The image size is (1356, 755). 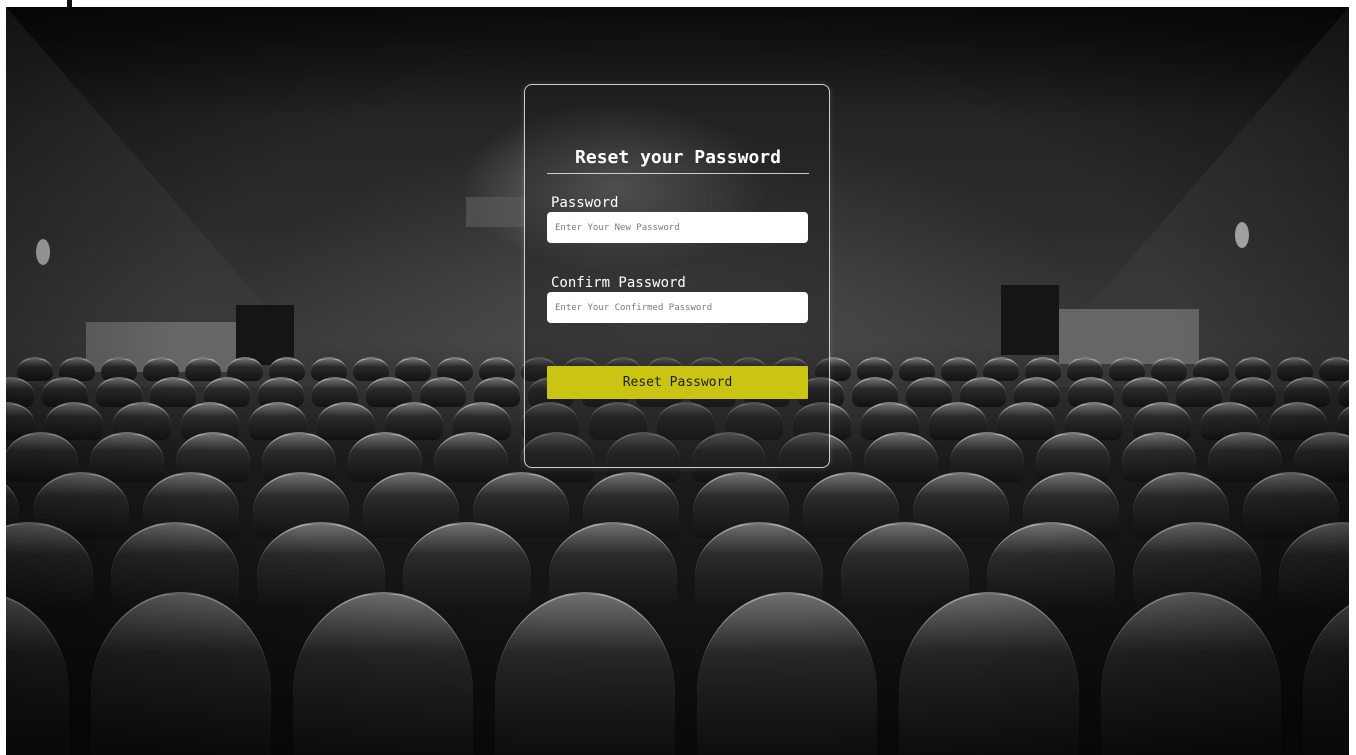 What do you see at coordinates (678, 157) in the screenshot?
I see `card-title: Reset your Password` at bounding box center [678, 157].